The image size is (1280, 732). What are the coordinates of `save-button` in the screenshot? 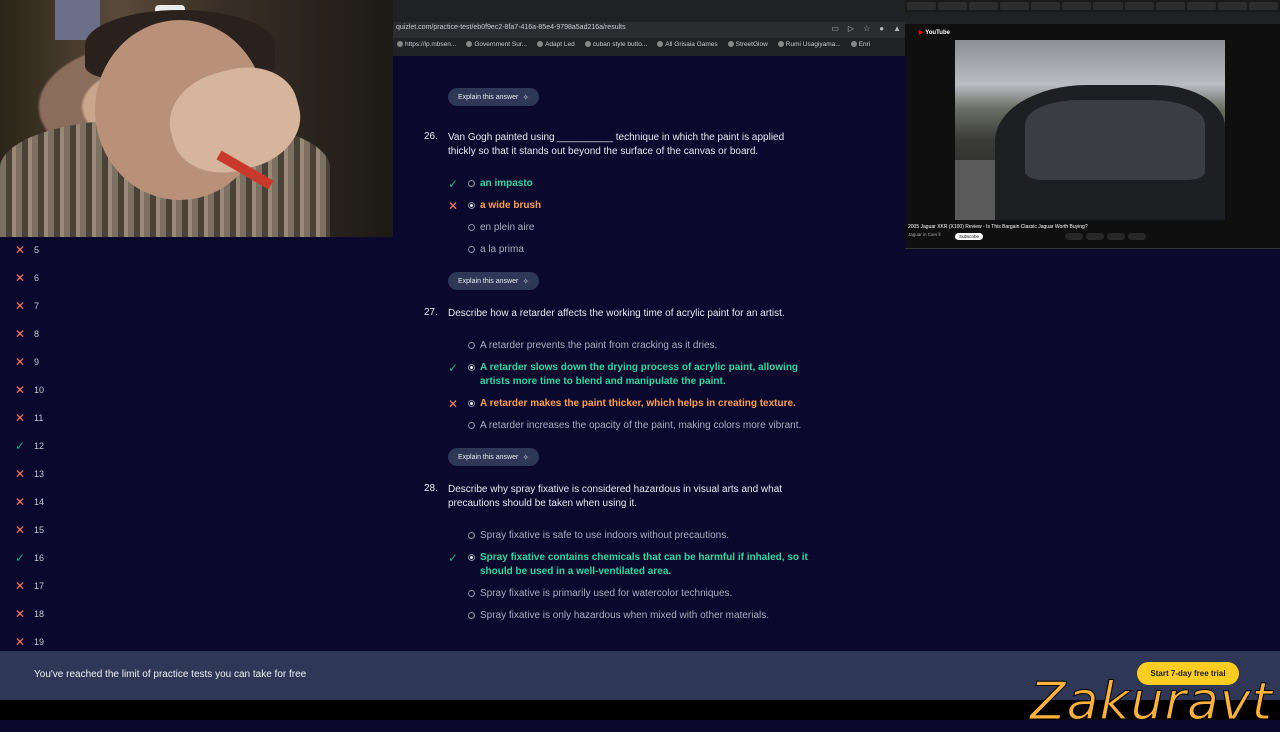 It's located at (1116, 236).